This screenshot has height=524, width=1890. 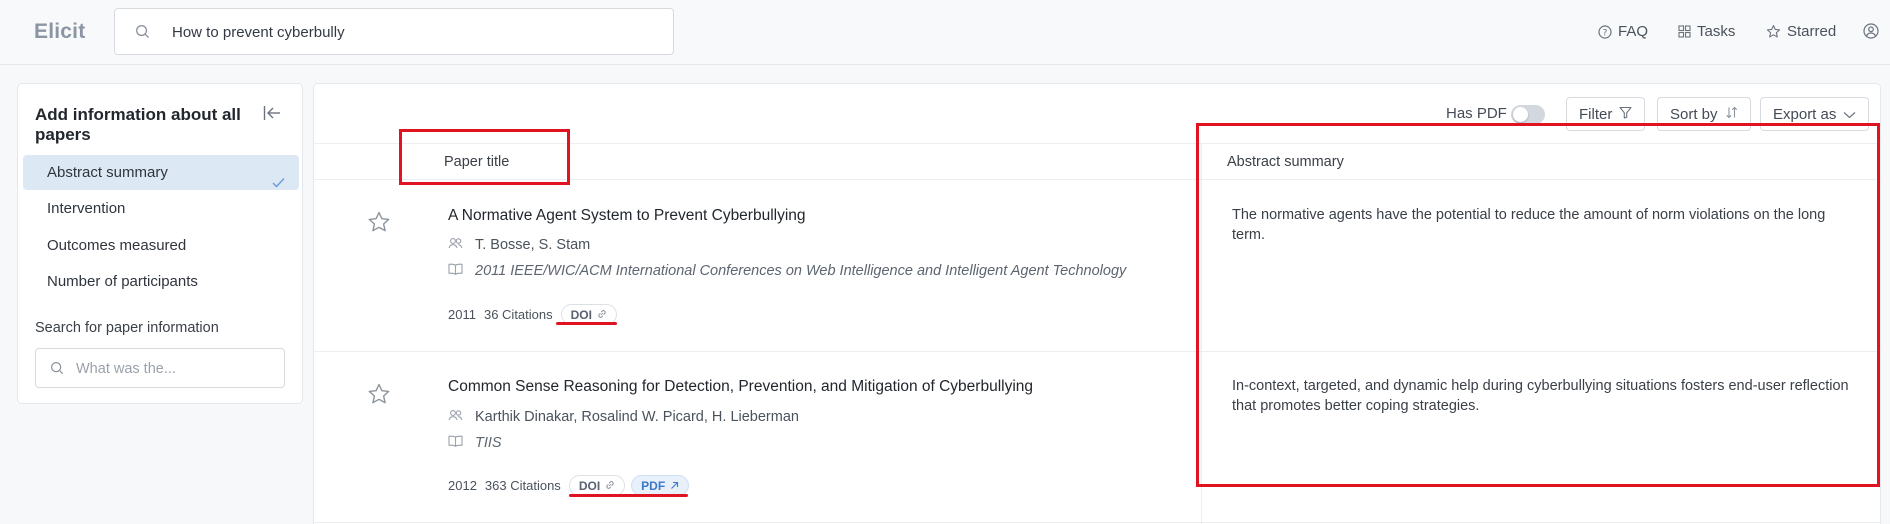 I want to click on user-avatar-icon, so click(x=1871, y=31).